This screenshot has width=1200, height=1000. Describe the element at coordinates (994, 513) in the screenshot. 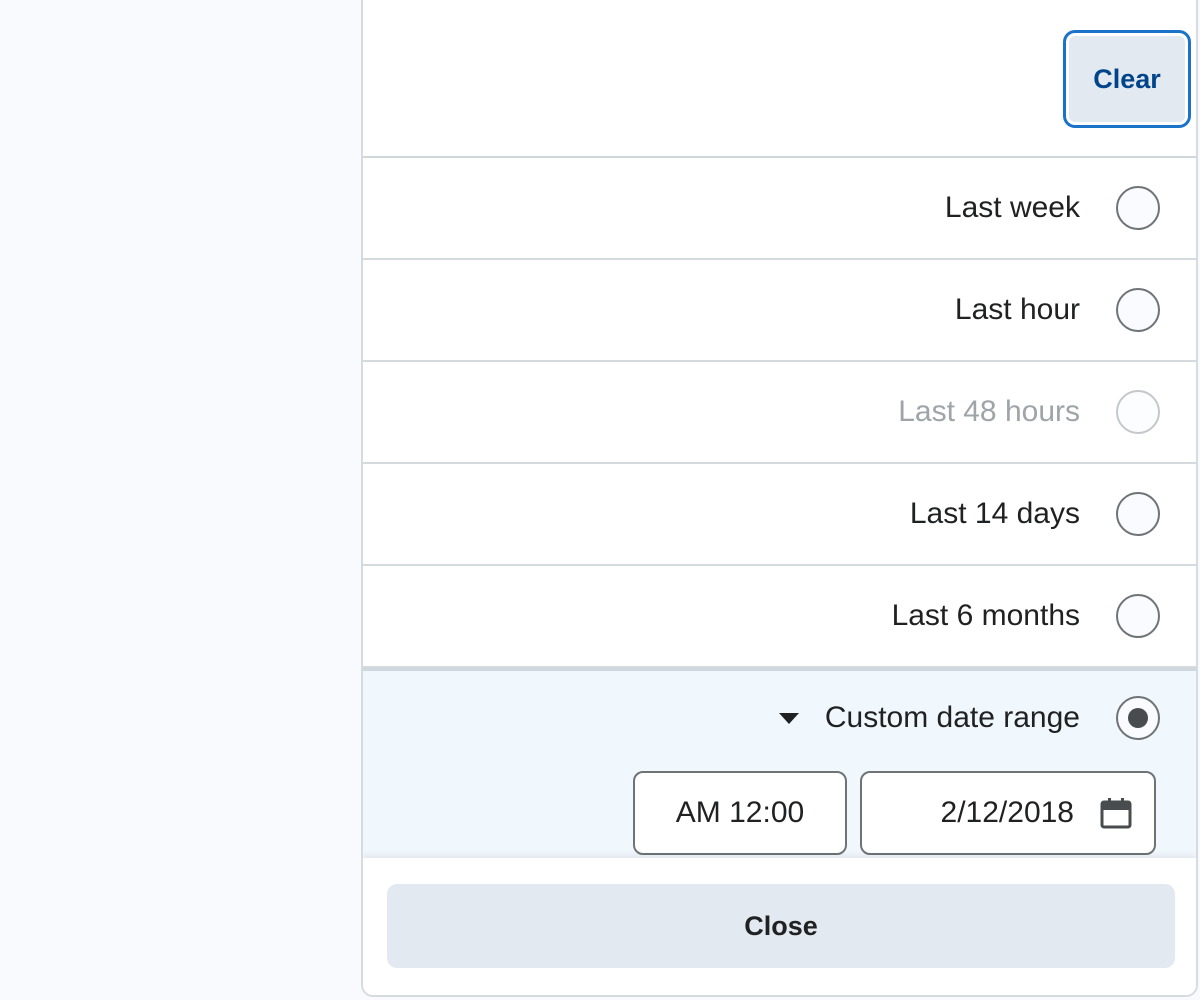

I see `option-label: Last 14 days` at that location.